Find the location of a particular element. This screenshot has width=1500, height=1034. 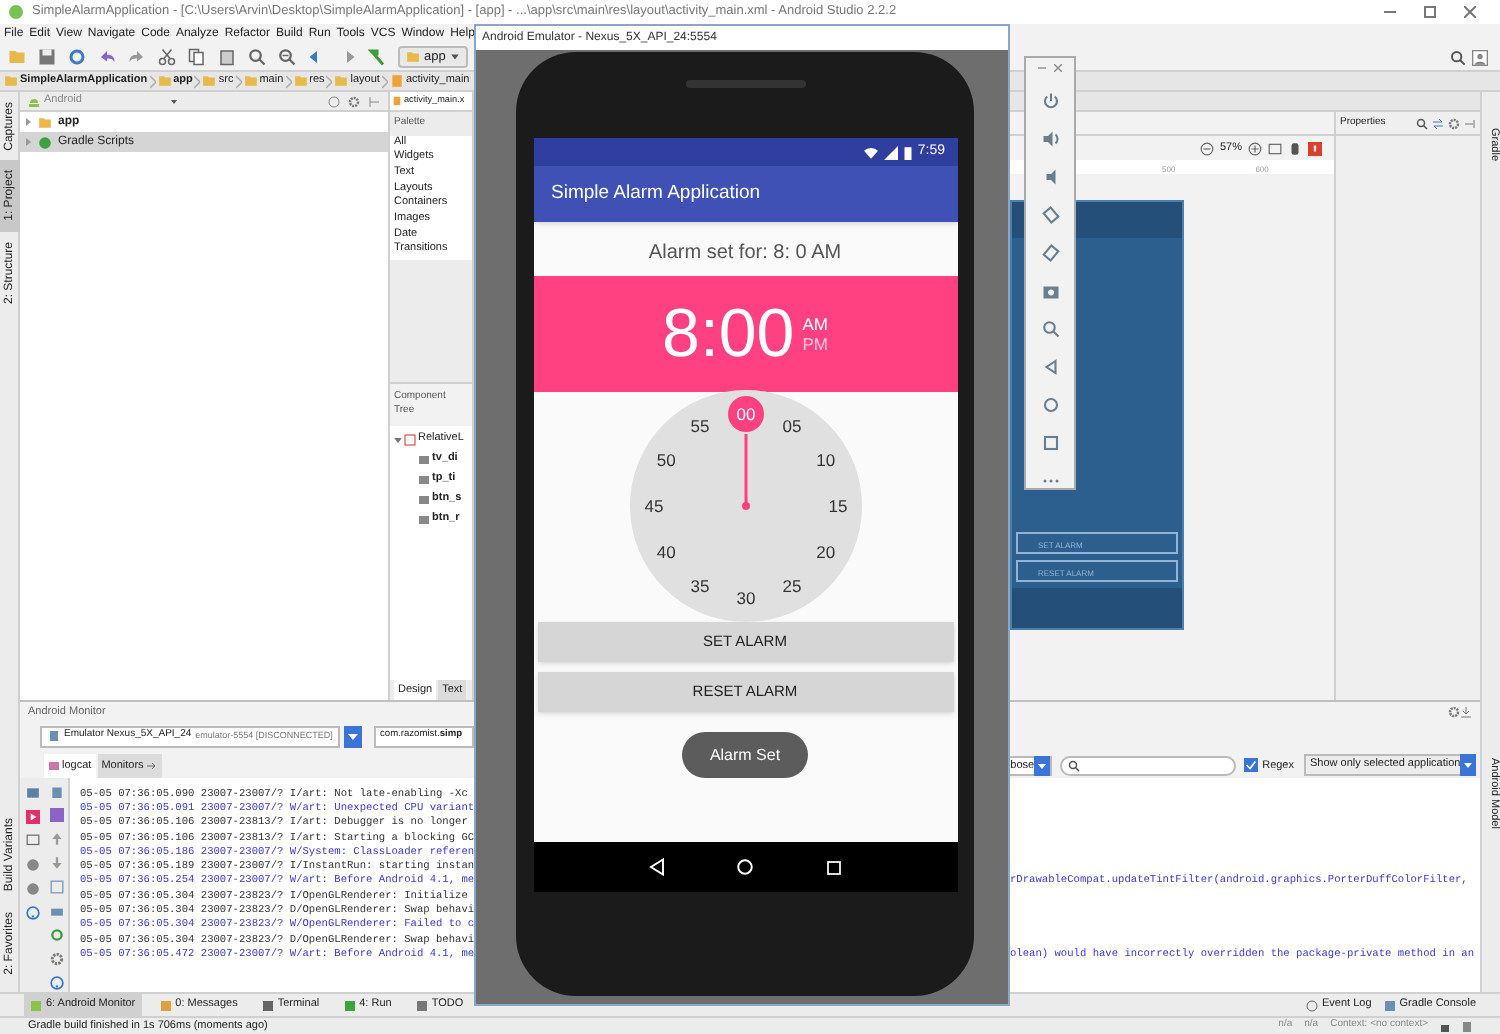

clock-number: 10 is located at coordinates (825, 459).